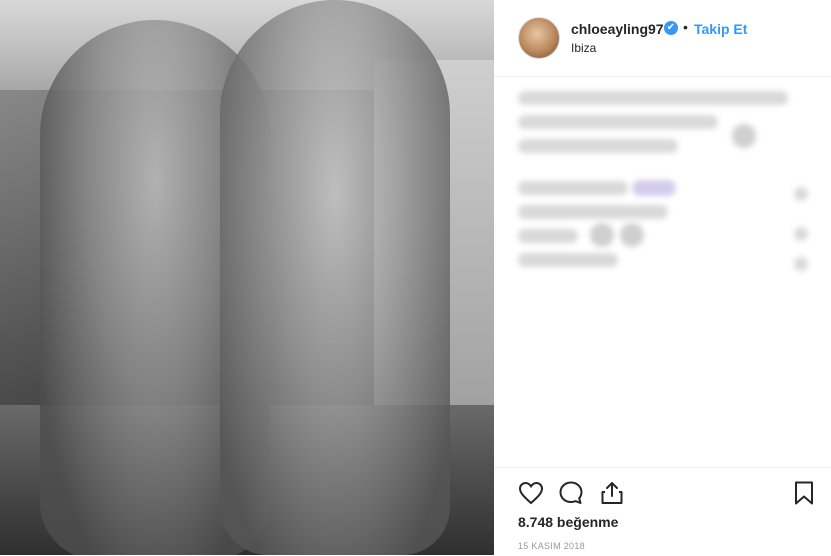 The width and height of the screenshot is (831, 556). What do you see at coordinates (617, 29) in the screenshot?
I see `username-link: chloeayling97` at bounding box center [617, 29].